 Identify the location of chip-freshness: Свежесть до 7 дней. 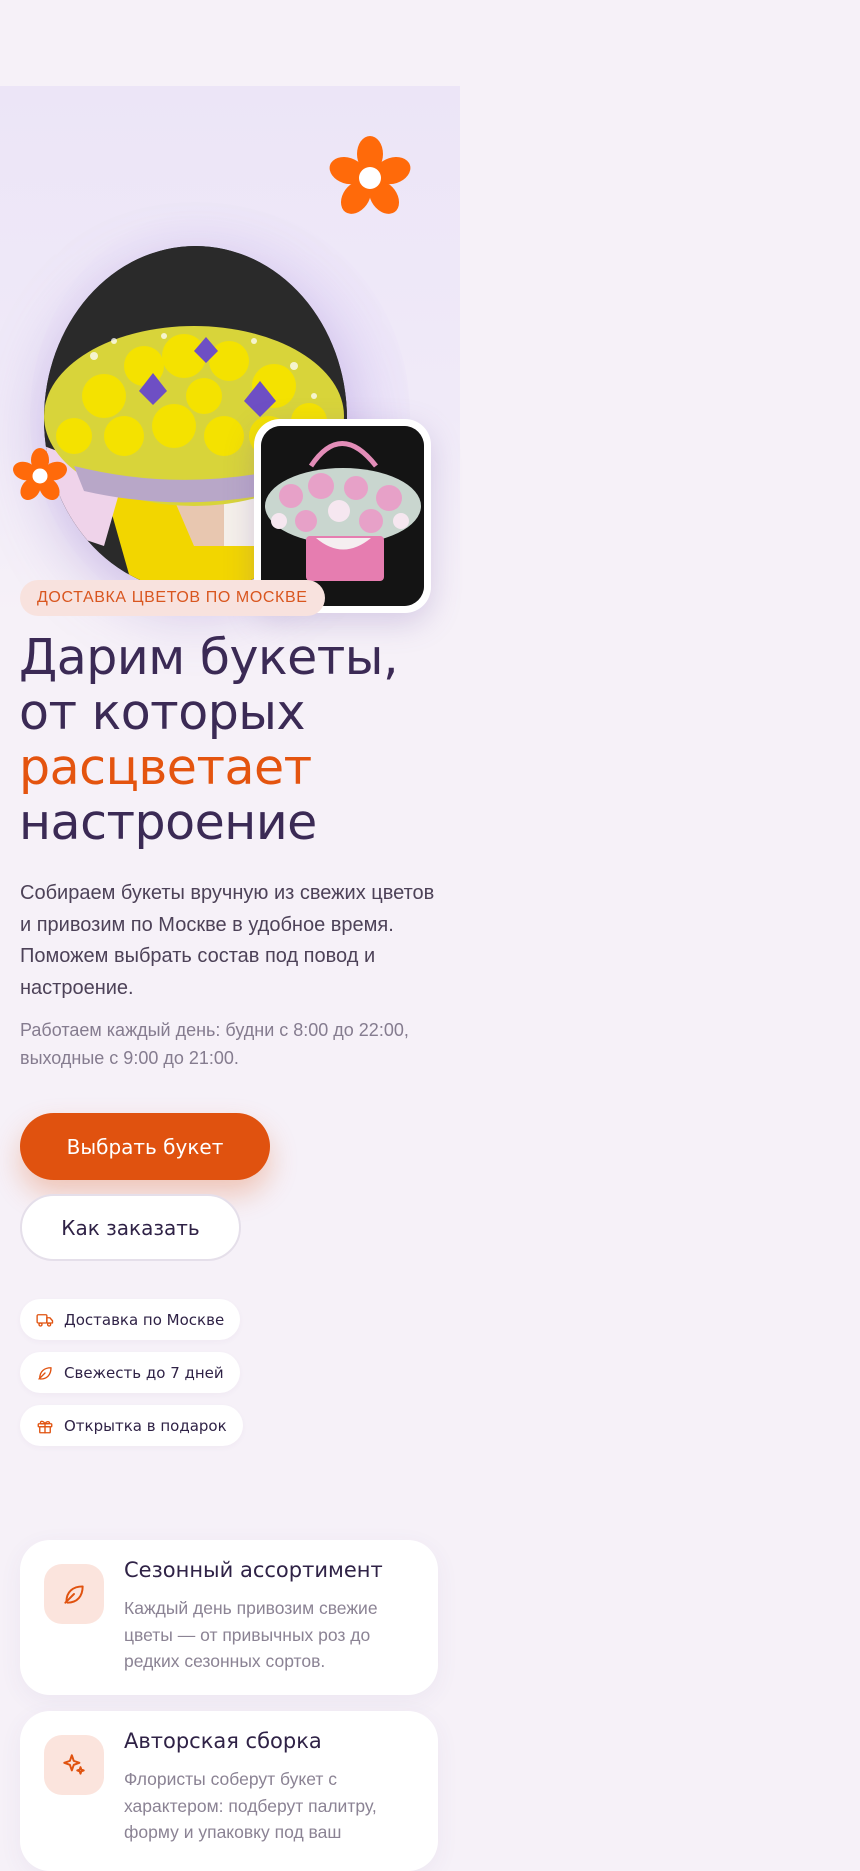
(130, 1372).